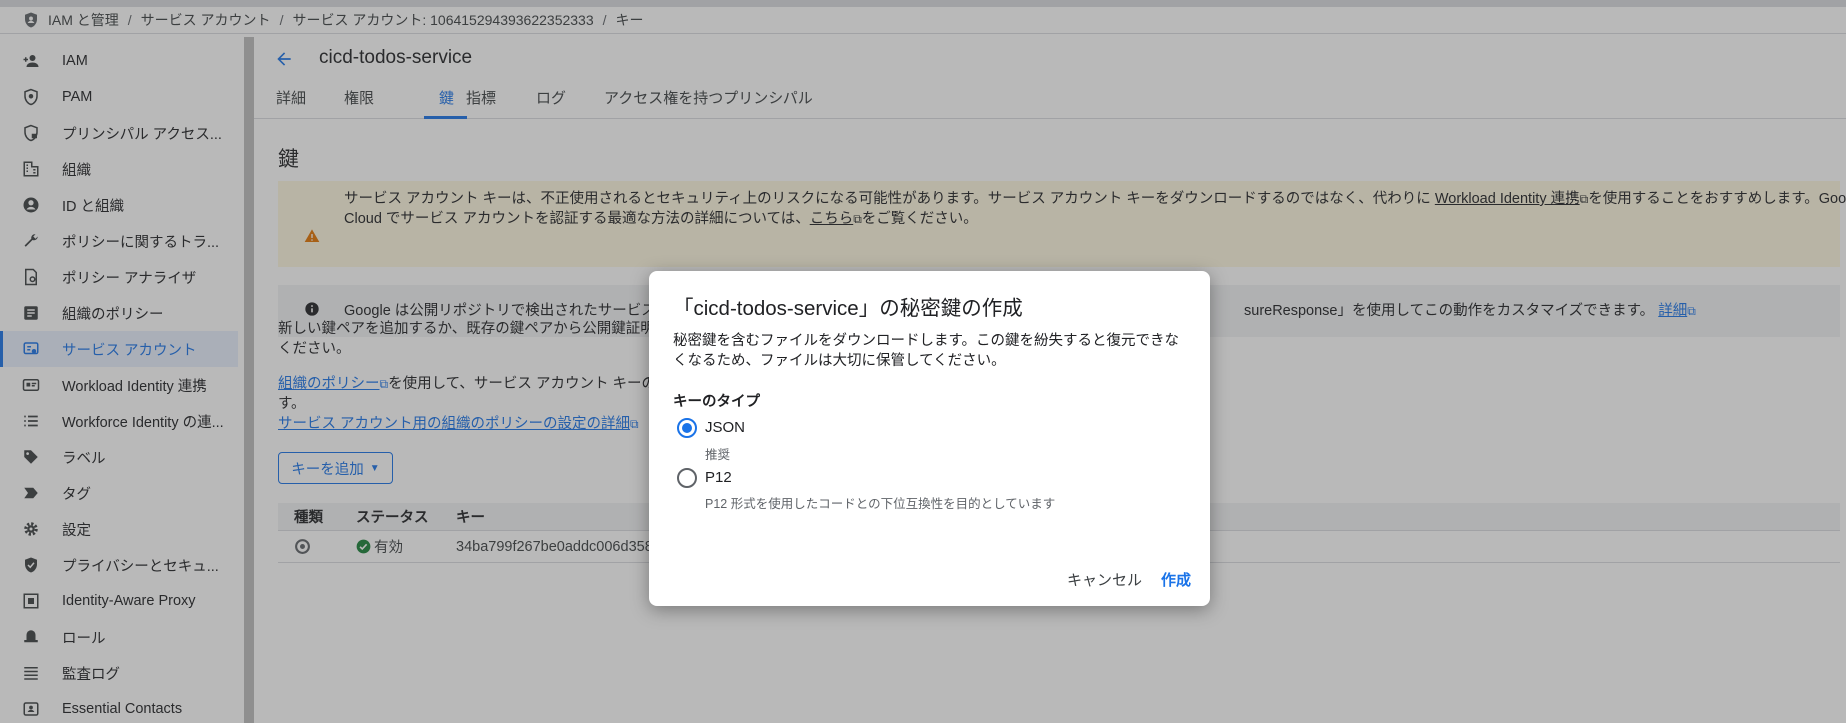  Describe the element at coordinates (848, 308) in the screenshot. I see `dialog-title: 「cicd-todos-service」の秘密鍵の作成` at that location.